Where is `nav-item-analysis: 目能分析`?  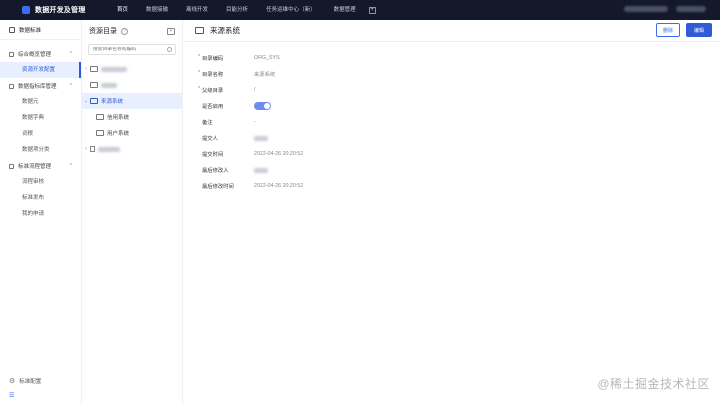 nav-item-analysis: 目能分析 is located at coordinates (237, 10).